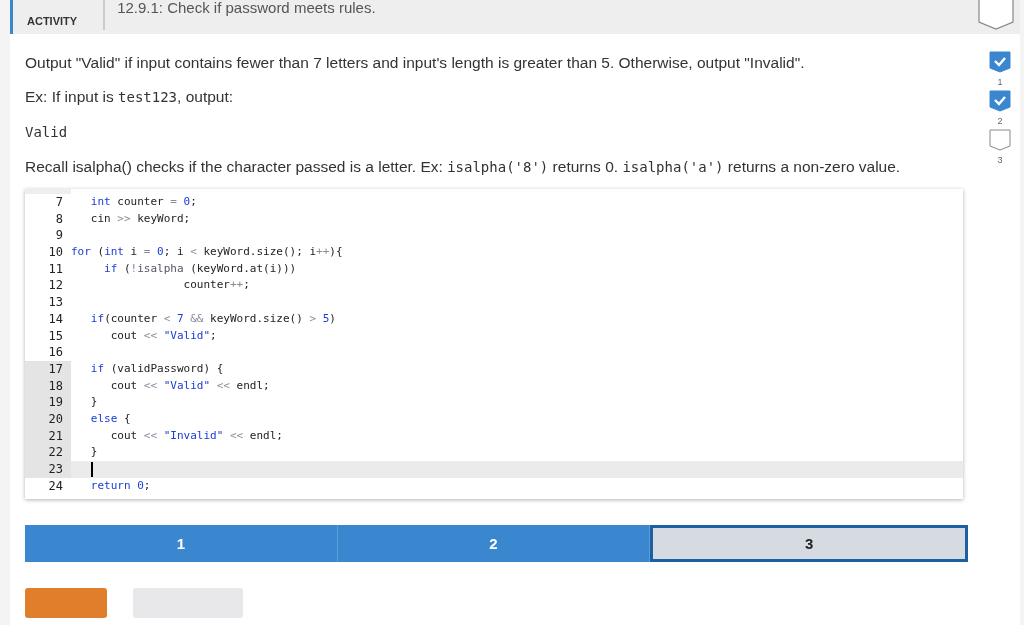  I want to click on line-number: 7, so click(59, 202).